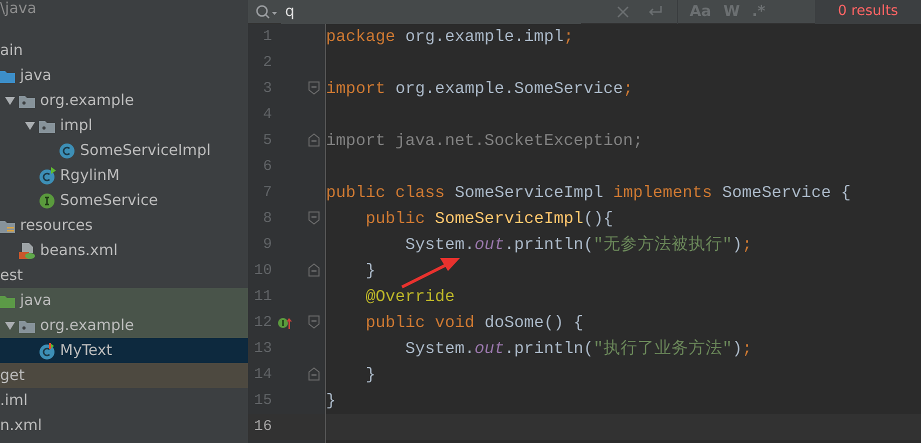 Image resolution: width=921 pixels, height=443 pixels. What do you see at coordinates (124, 225) in the screenshot?
I see `tree-item: resources` at bounding box center [124, 225].